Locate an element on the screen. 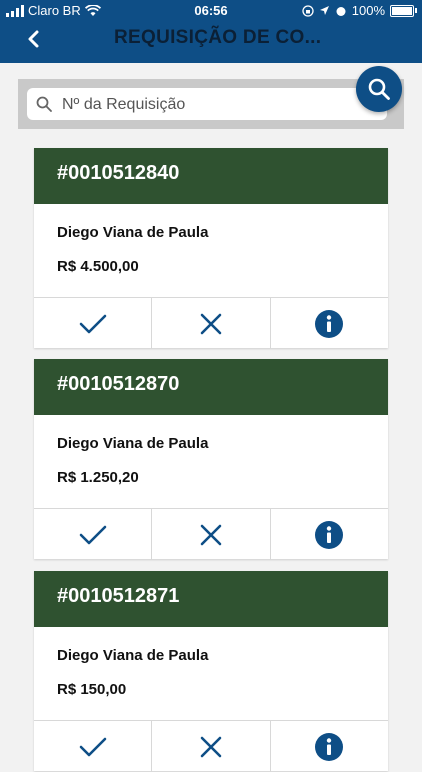  back-button is located at coordinates (36, 40).